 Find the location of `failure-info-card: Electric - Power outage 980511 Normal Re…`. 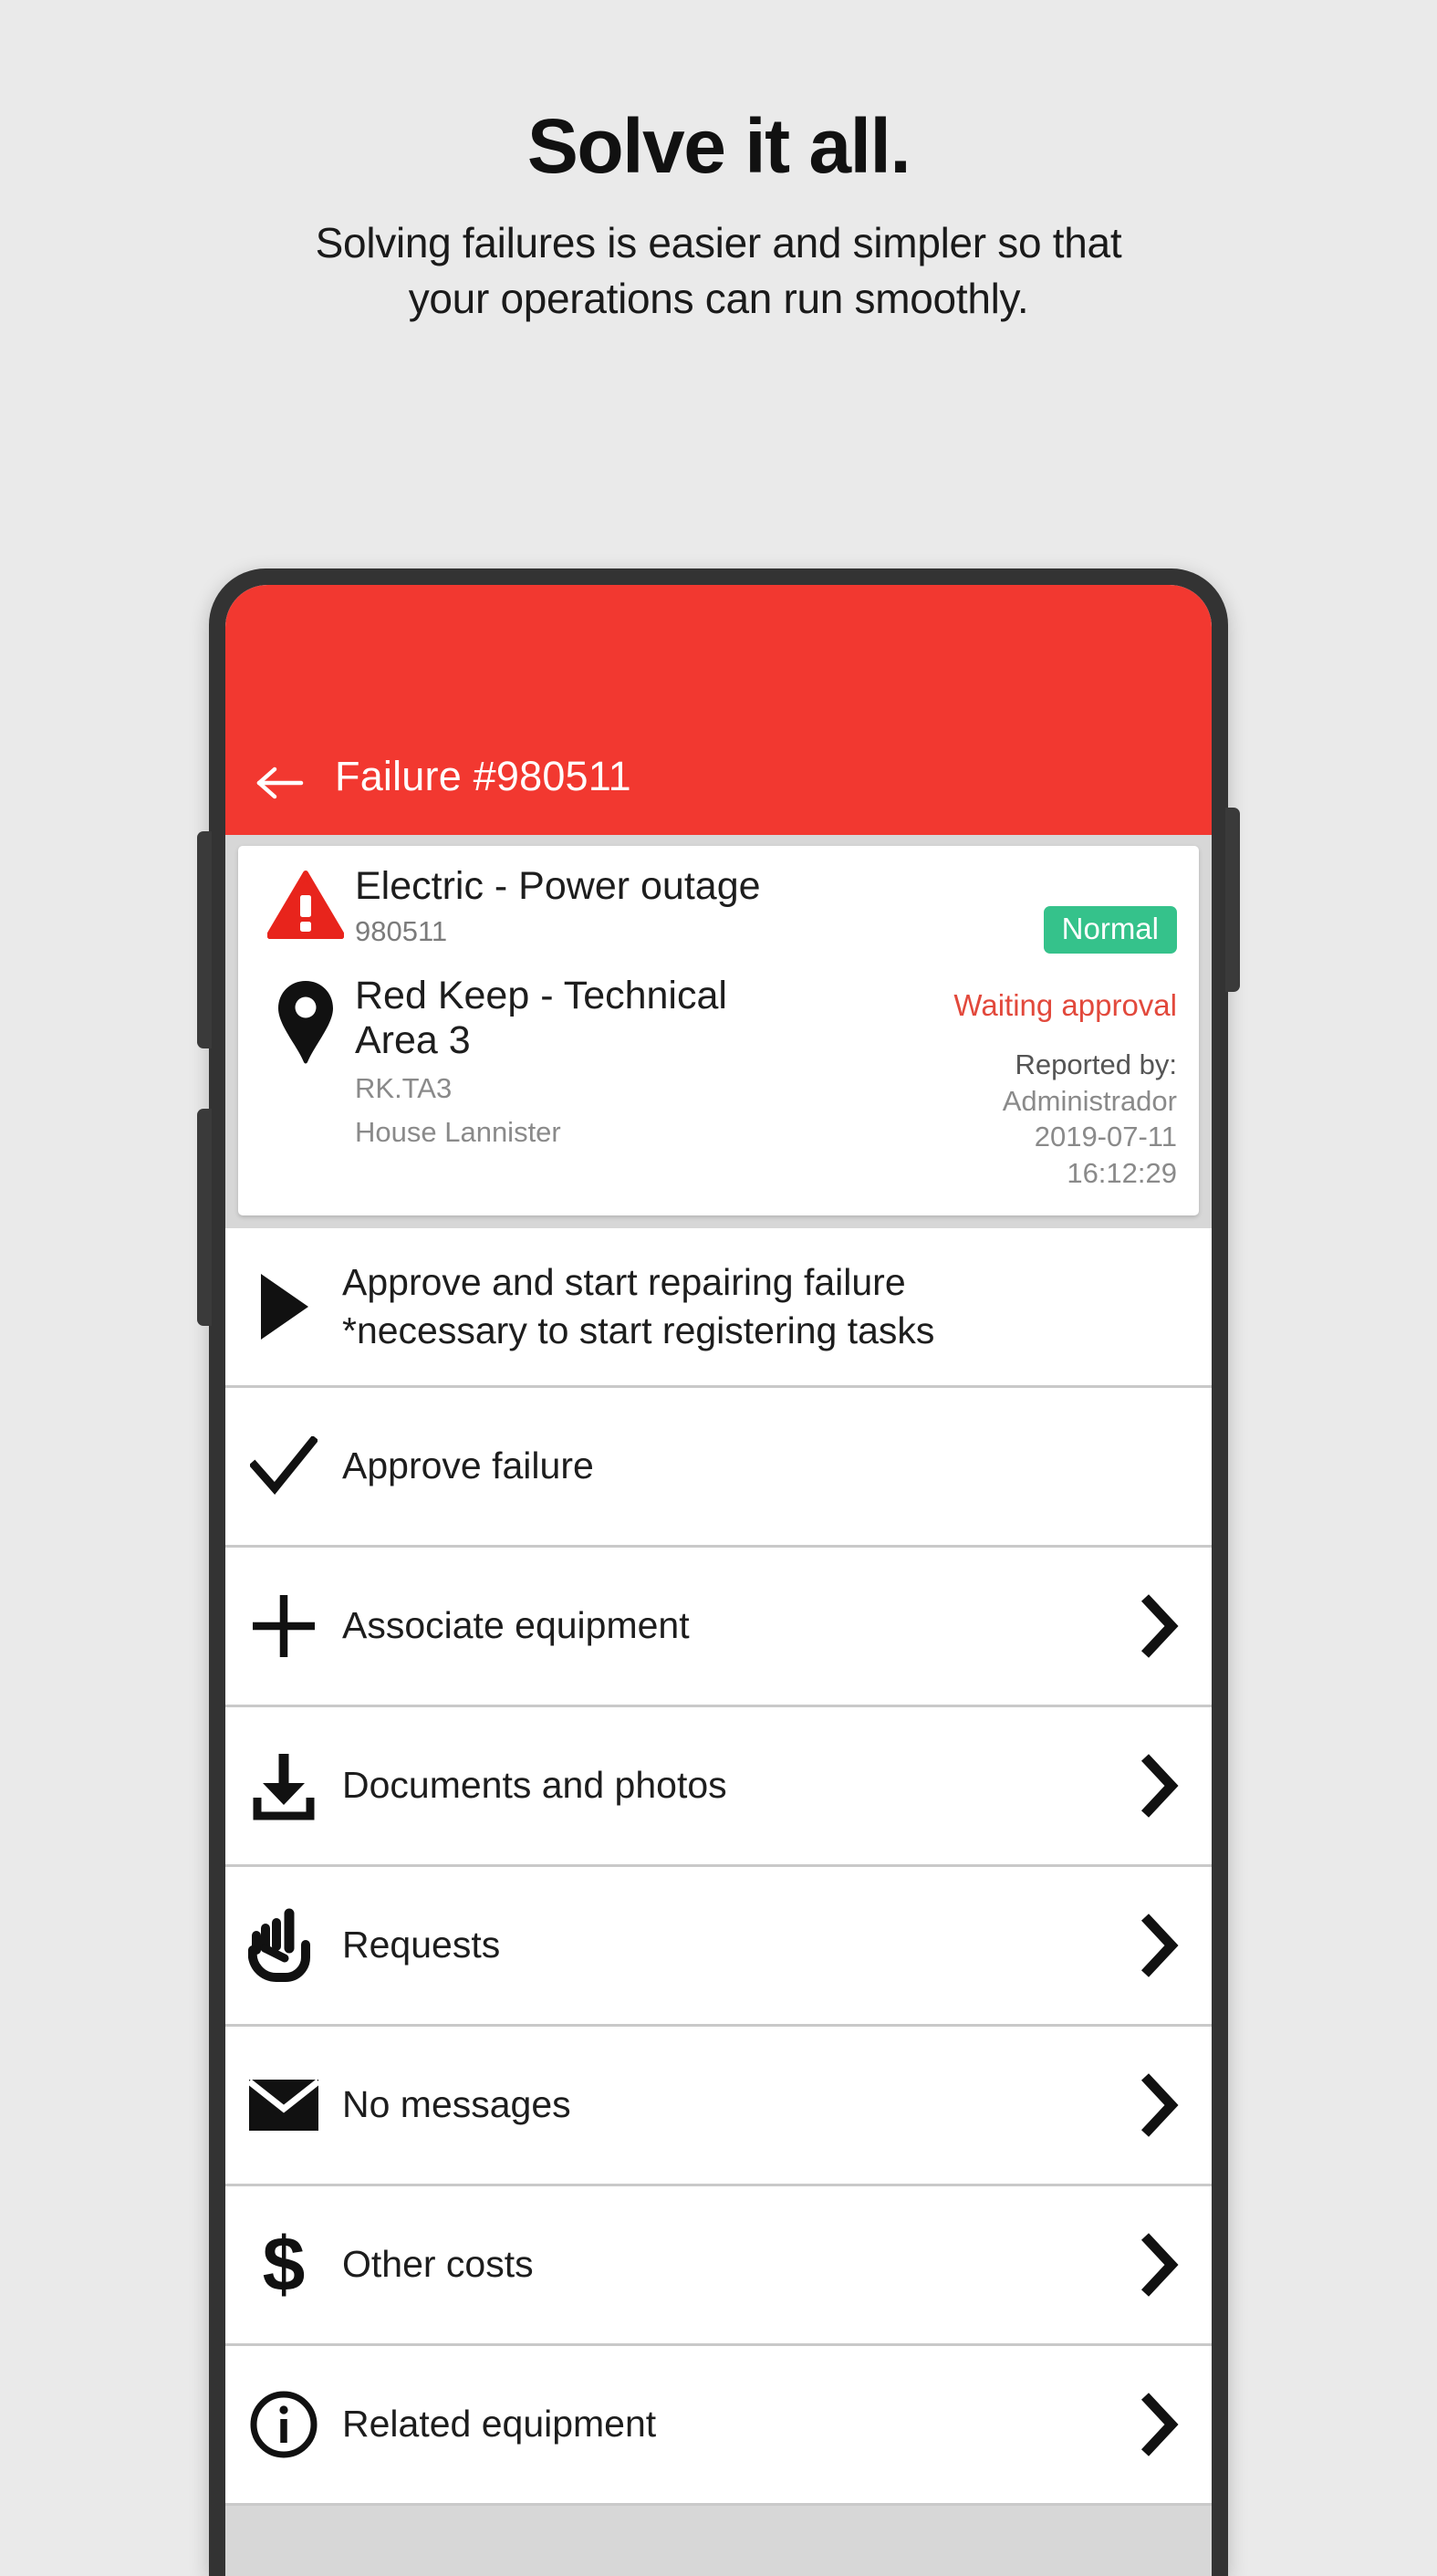

failure-info-card: Electric - Power outage 980511 Normal Re… is located at coordinates (718, 1030).